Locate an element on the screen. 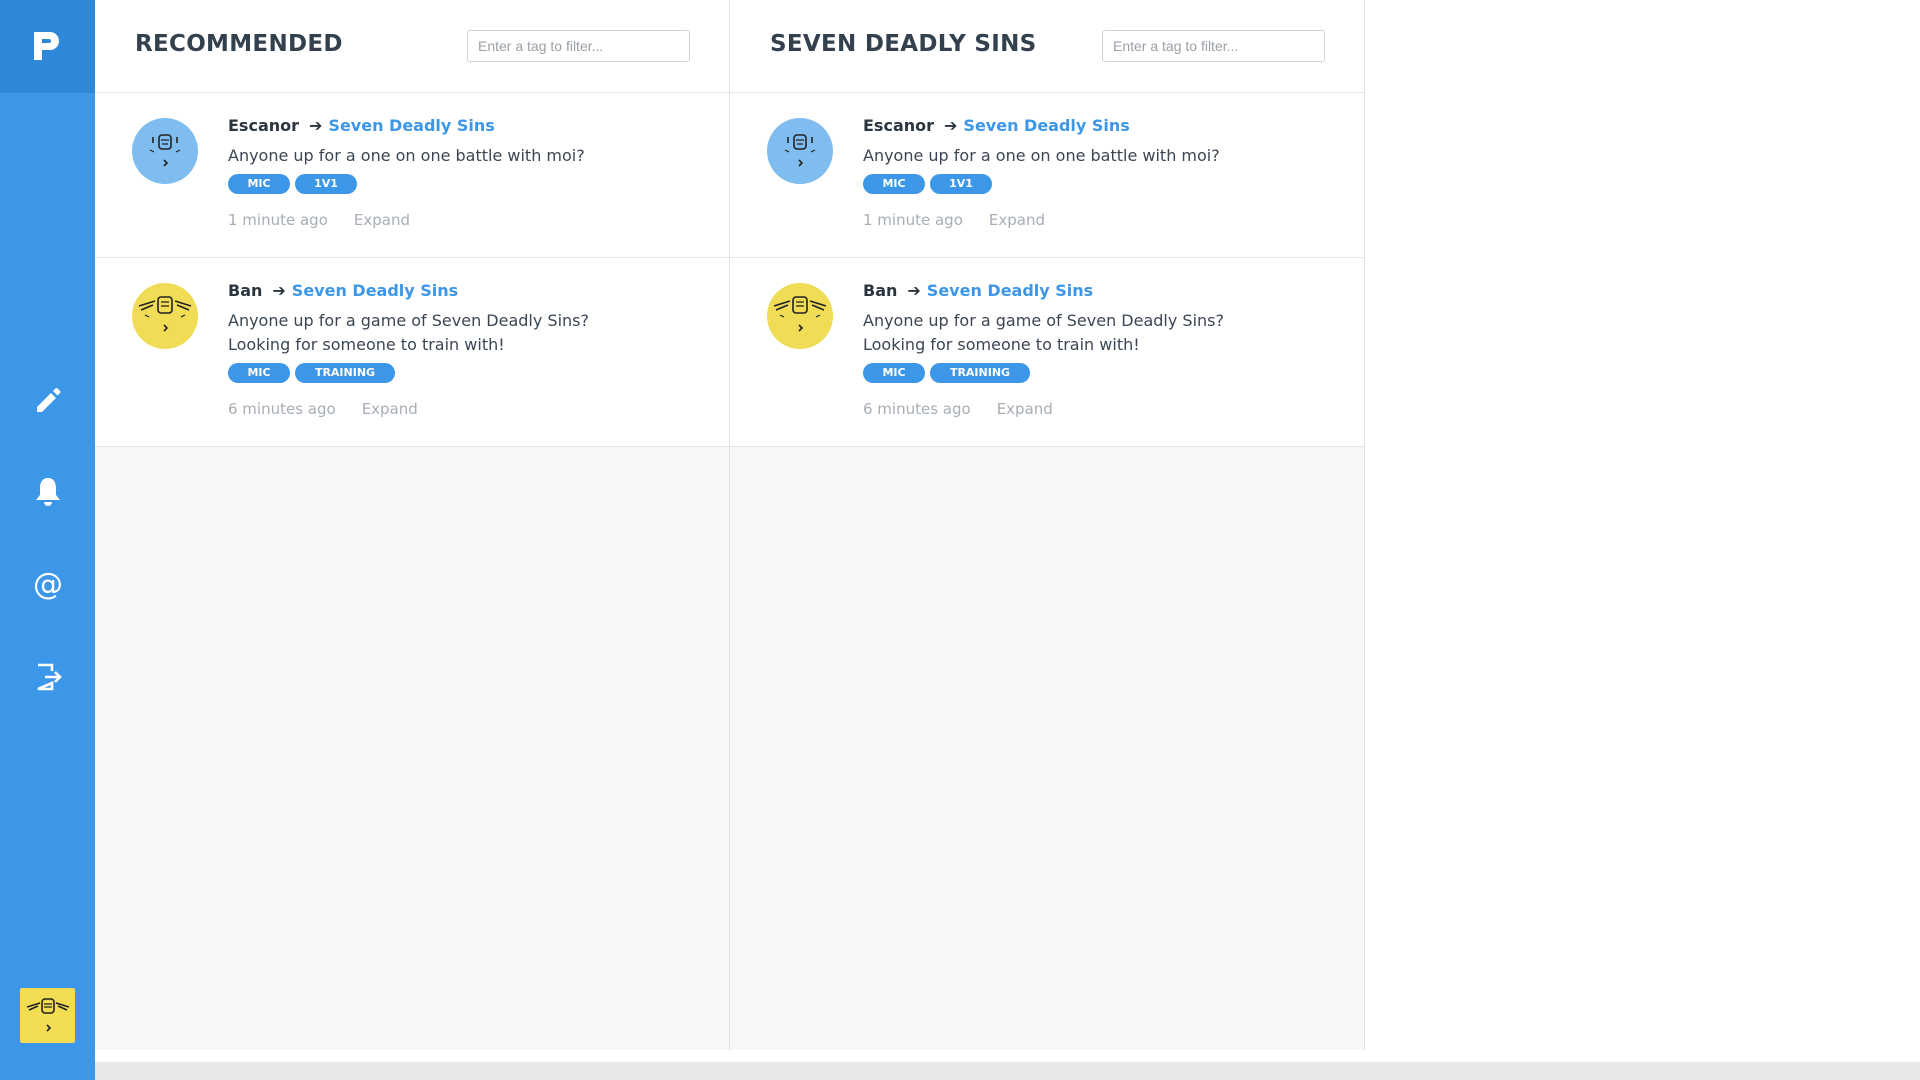 The height and width of the screenshot is (1080, 1920). bell-icon is located at coordinates (47, 492).